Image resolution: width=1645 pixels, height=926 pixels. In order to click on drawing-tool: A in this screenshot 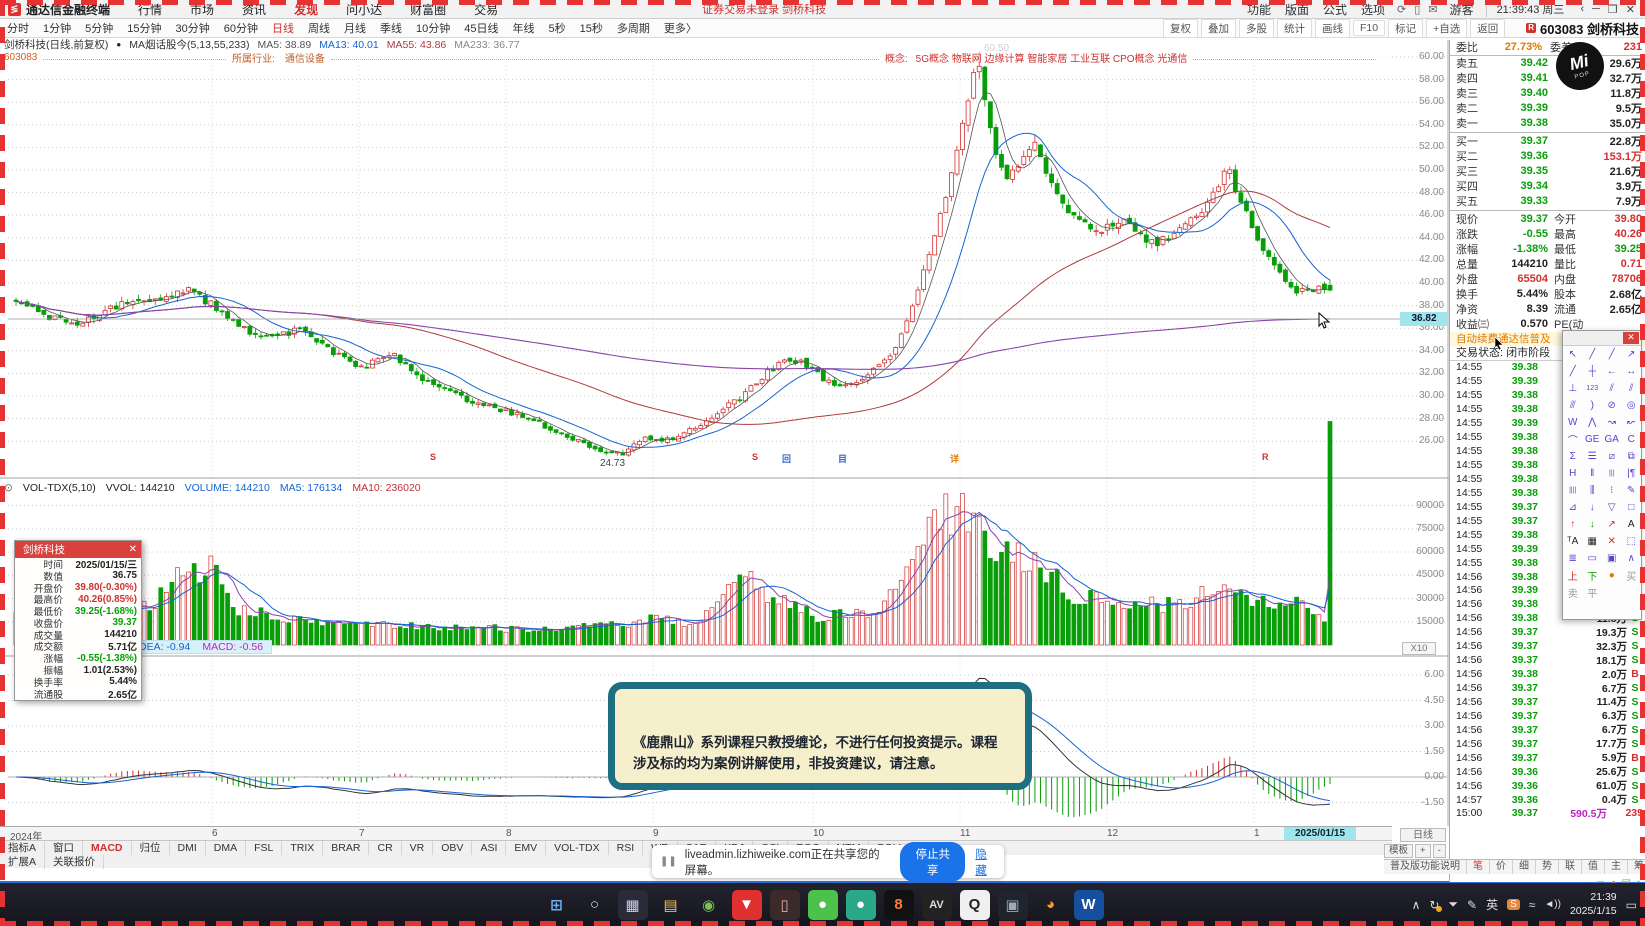, I will do `click(1632, 524)`.